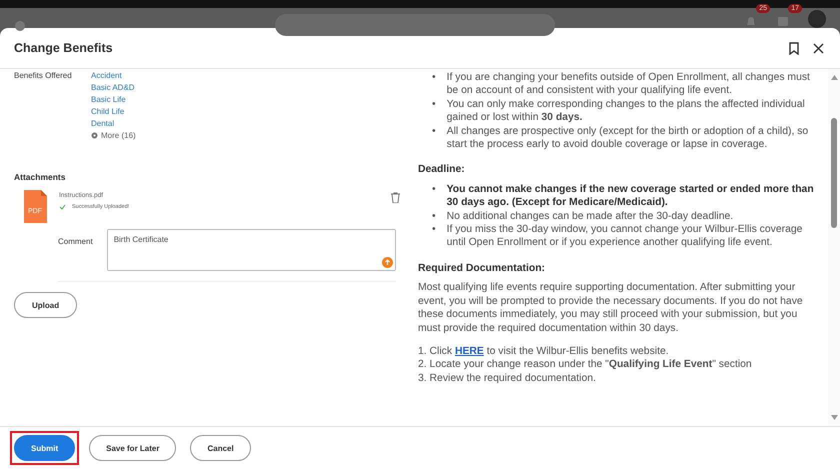 This screenshot has height=469, width=840. What do you see at coordinates (834, 247) in the screenshot?
I see `scrollbar` at bounding box center [834, 247].